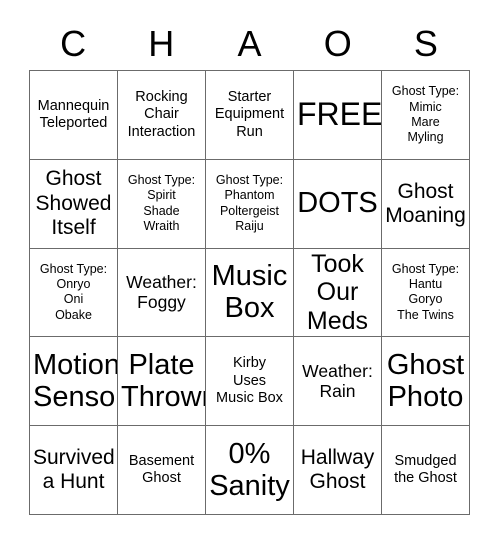 The image size is (500, 544). I want to click on bingo-cell-label: Took Our Meds, so click(337, 292).